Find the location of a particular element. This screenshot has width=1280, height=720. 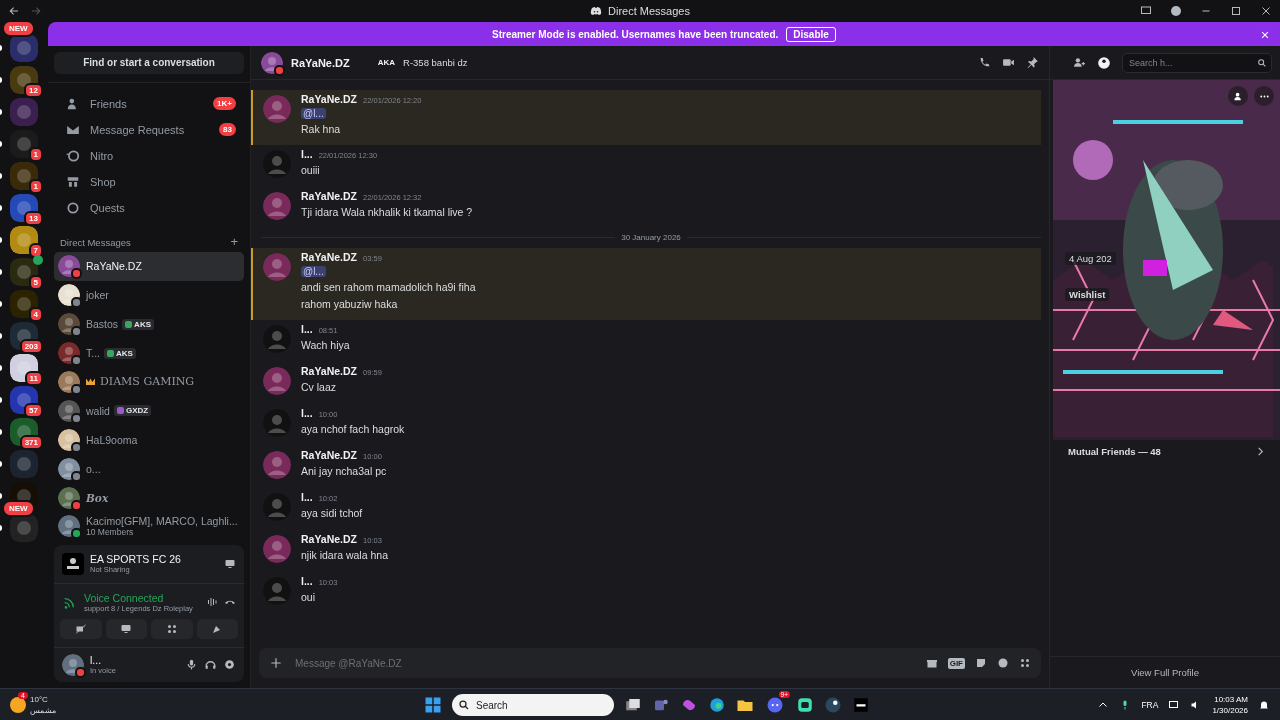

user-profile-icon is located at coordinates (1104, 62).